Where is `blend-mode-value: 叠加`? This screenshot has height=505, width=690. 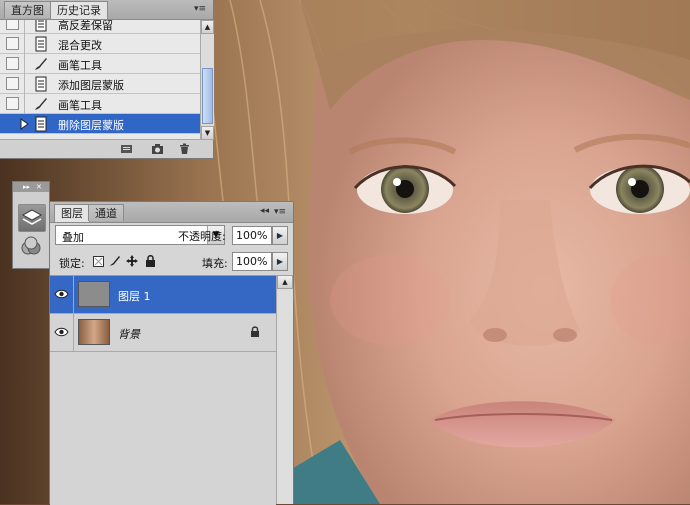
blend-mode-value: 叠加 is located at coordinates (73, 237).